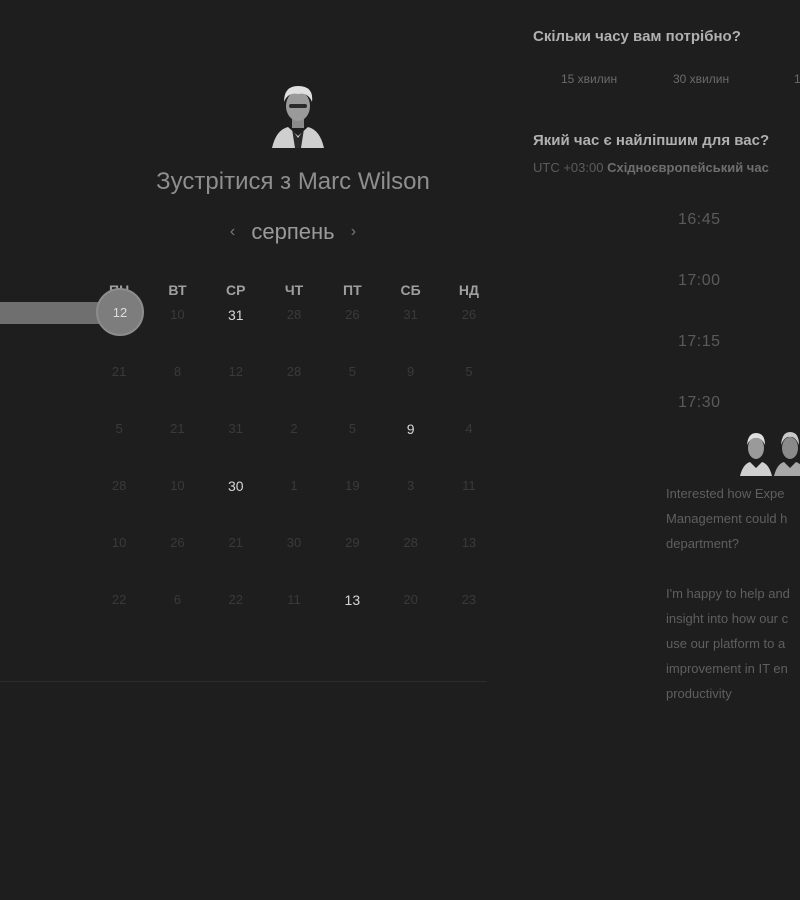 The image size is (800, 900). What do you see at coordinates (352, 290) in the screenshot?
I see `weekday-label: ПТ` at bounding box center [352, 290].